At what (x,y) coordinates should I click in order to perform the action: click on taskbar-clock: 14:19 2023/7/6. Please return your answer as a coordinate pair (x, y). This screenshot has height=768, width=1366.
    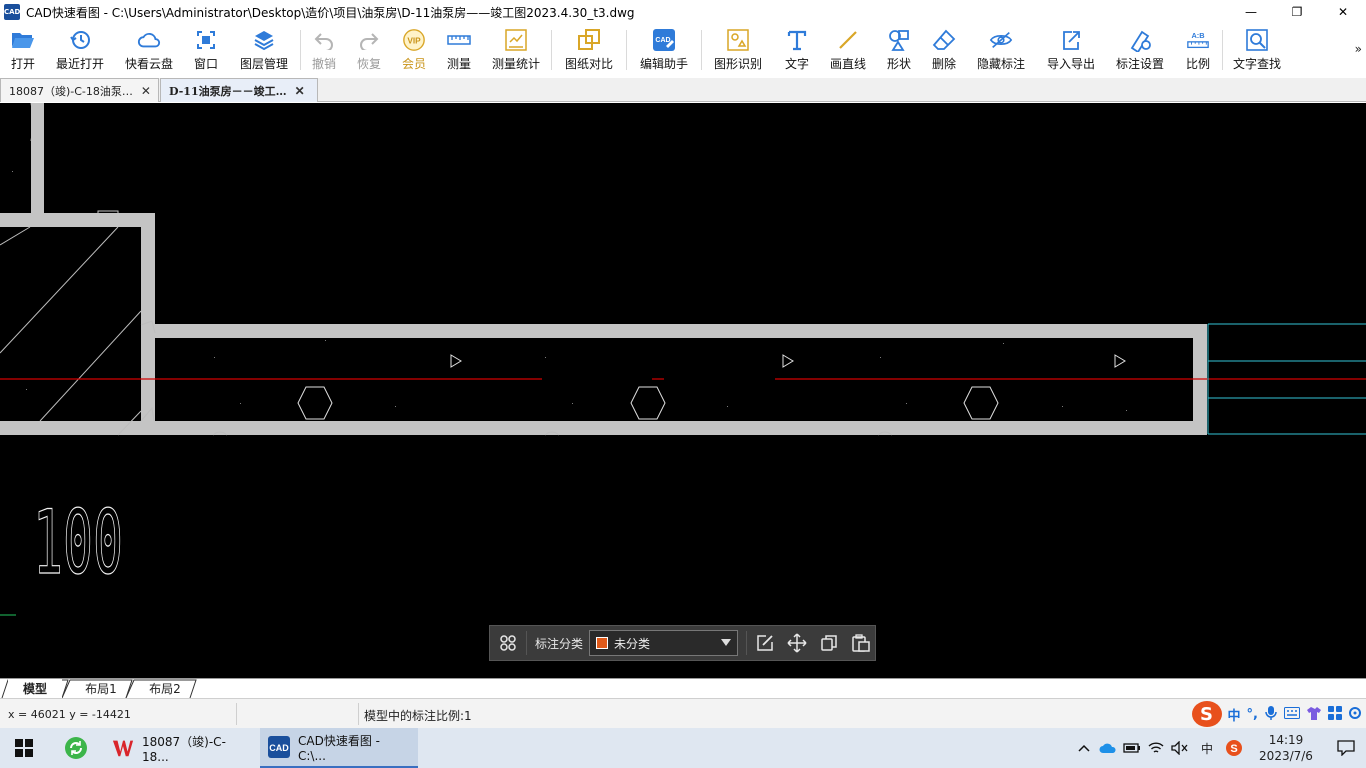
    Looking at the image, I should click on (1286, 748).